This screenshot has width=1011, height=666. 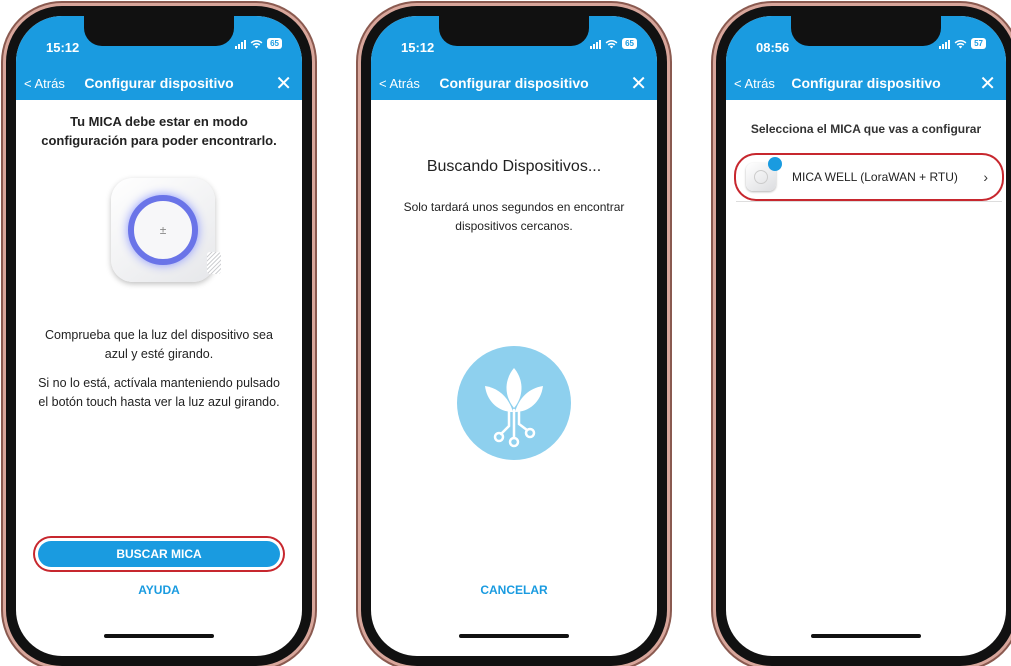 I want to click on status-bar: 08:56 57, so click(x=866, y=44).